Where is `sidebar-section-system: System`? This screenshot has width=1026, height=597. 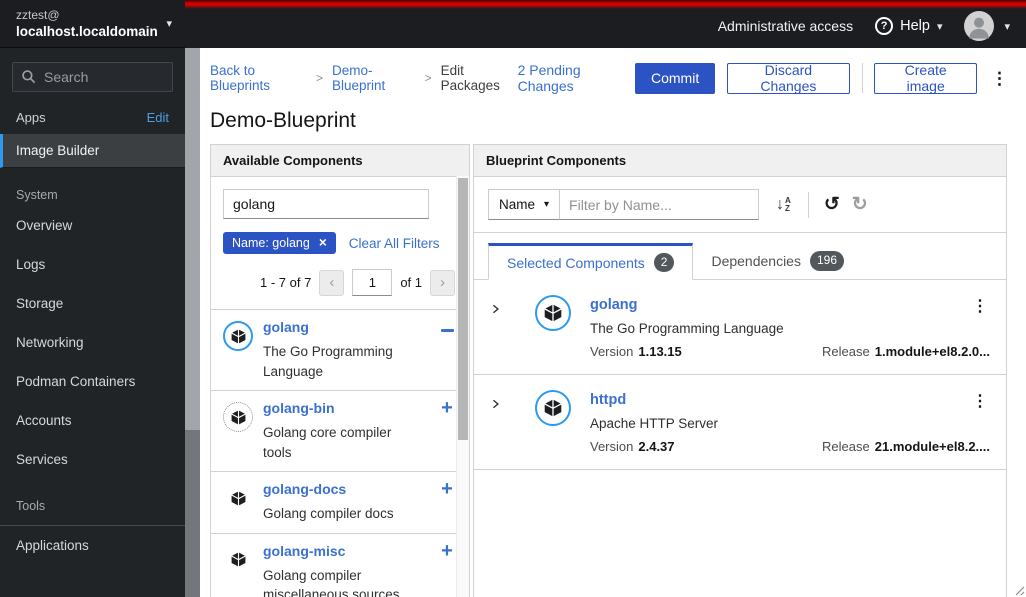
sidebar-section-system: System is located at coordinates (37, 195).